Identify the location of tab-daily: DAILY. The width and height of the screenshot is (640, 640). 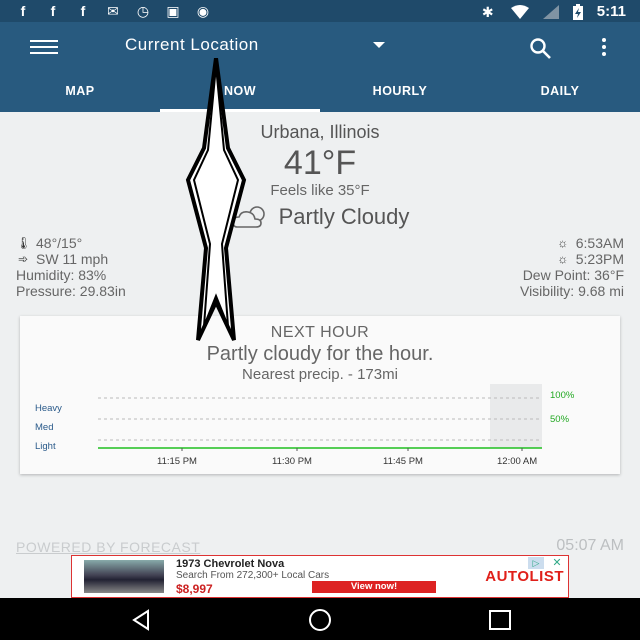
(560, 94).